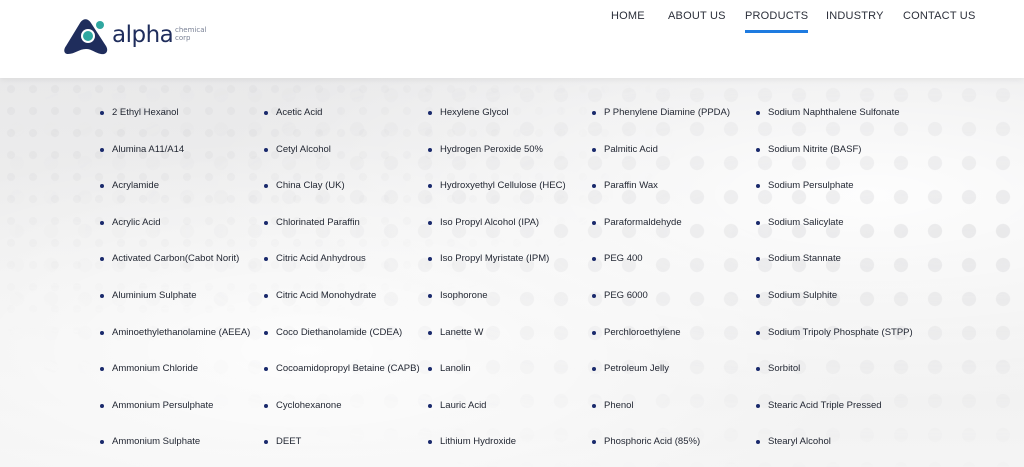 The width and height of the screenshot is (1024, 467). I want to click on nav-industry: INDUSTRY, so click(855, 22).